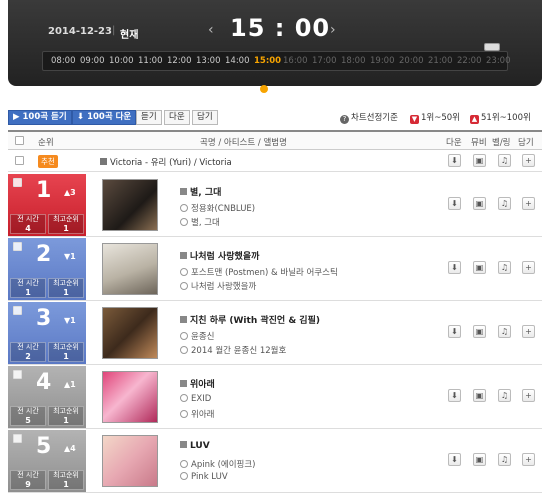 The image size is (550, 496). I want to click on chart-basis-label: 차트선정기준, so click(374, 118).